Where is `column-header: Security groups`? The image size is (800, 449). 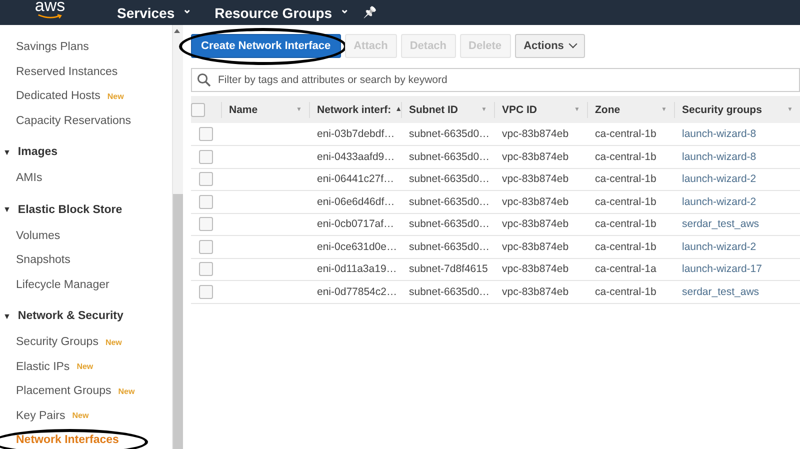 column-header: Security groups is located at coordinates (722, 110).